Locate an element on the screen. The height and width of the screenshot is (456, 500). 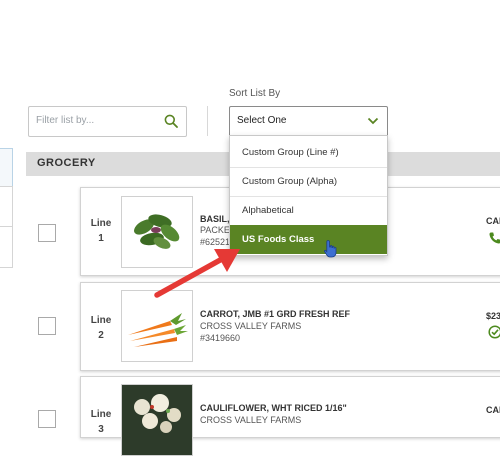
line-number: 3 is located at coordinates (101, 429).